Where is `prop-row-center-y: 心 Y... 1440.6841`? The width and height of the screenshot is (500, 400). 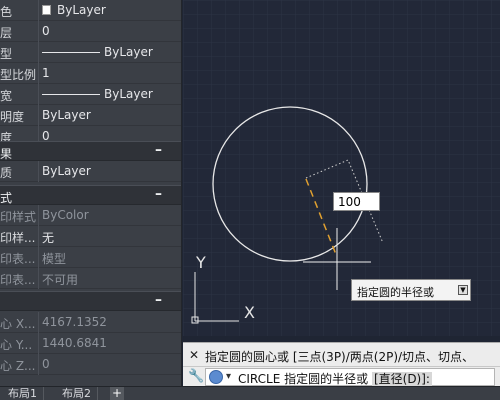
prop-row-center-y: 心 Y... 1440.6841 is located at coordinates (90, 343).